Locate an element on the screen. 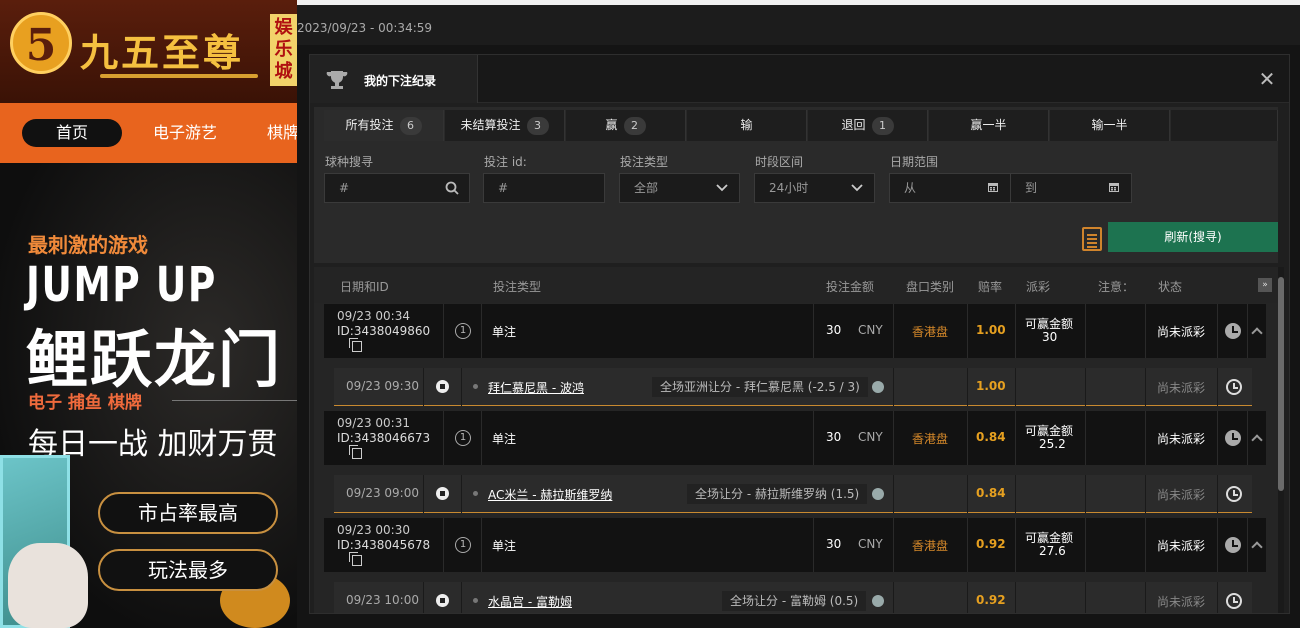 The image size is (1300, 628). refresh-search-button: 刷新(搜寻) is located at coordinates (1193, 237).